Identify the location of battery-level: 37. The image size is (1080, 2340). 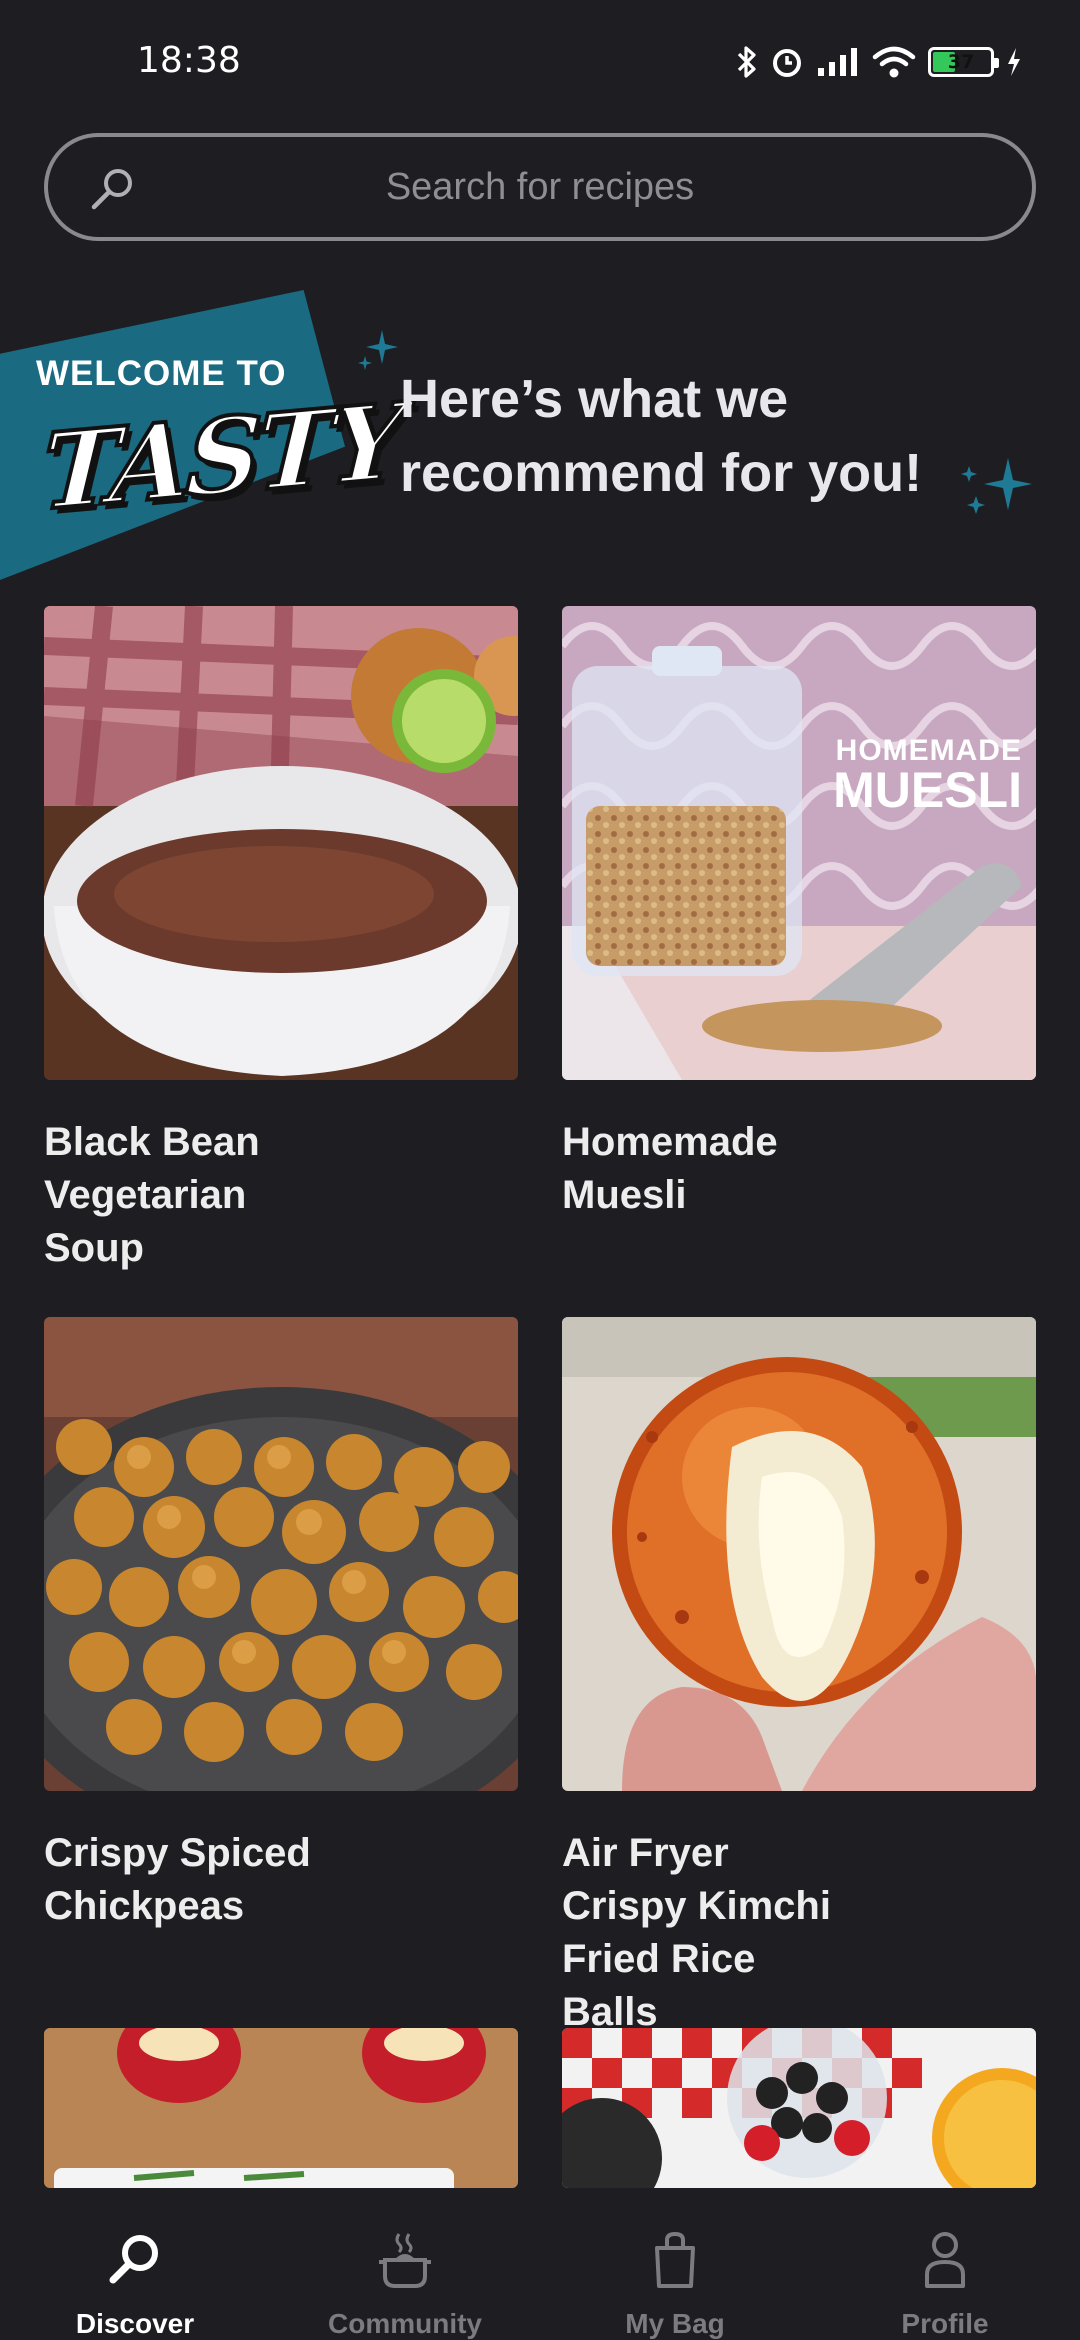
(961, 62).